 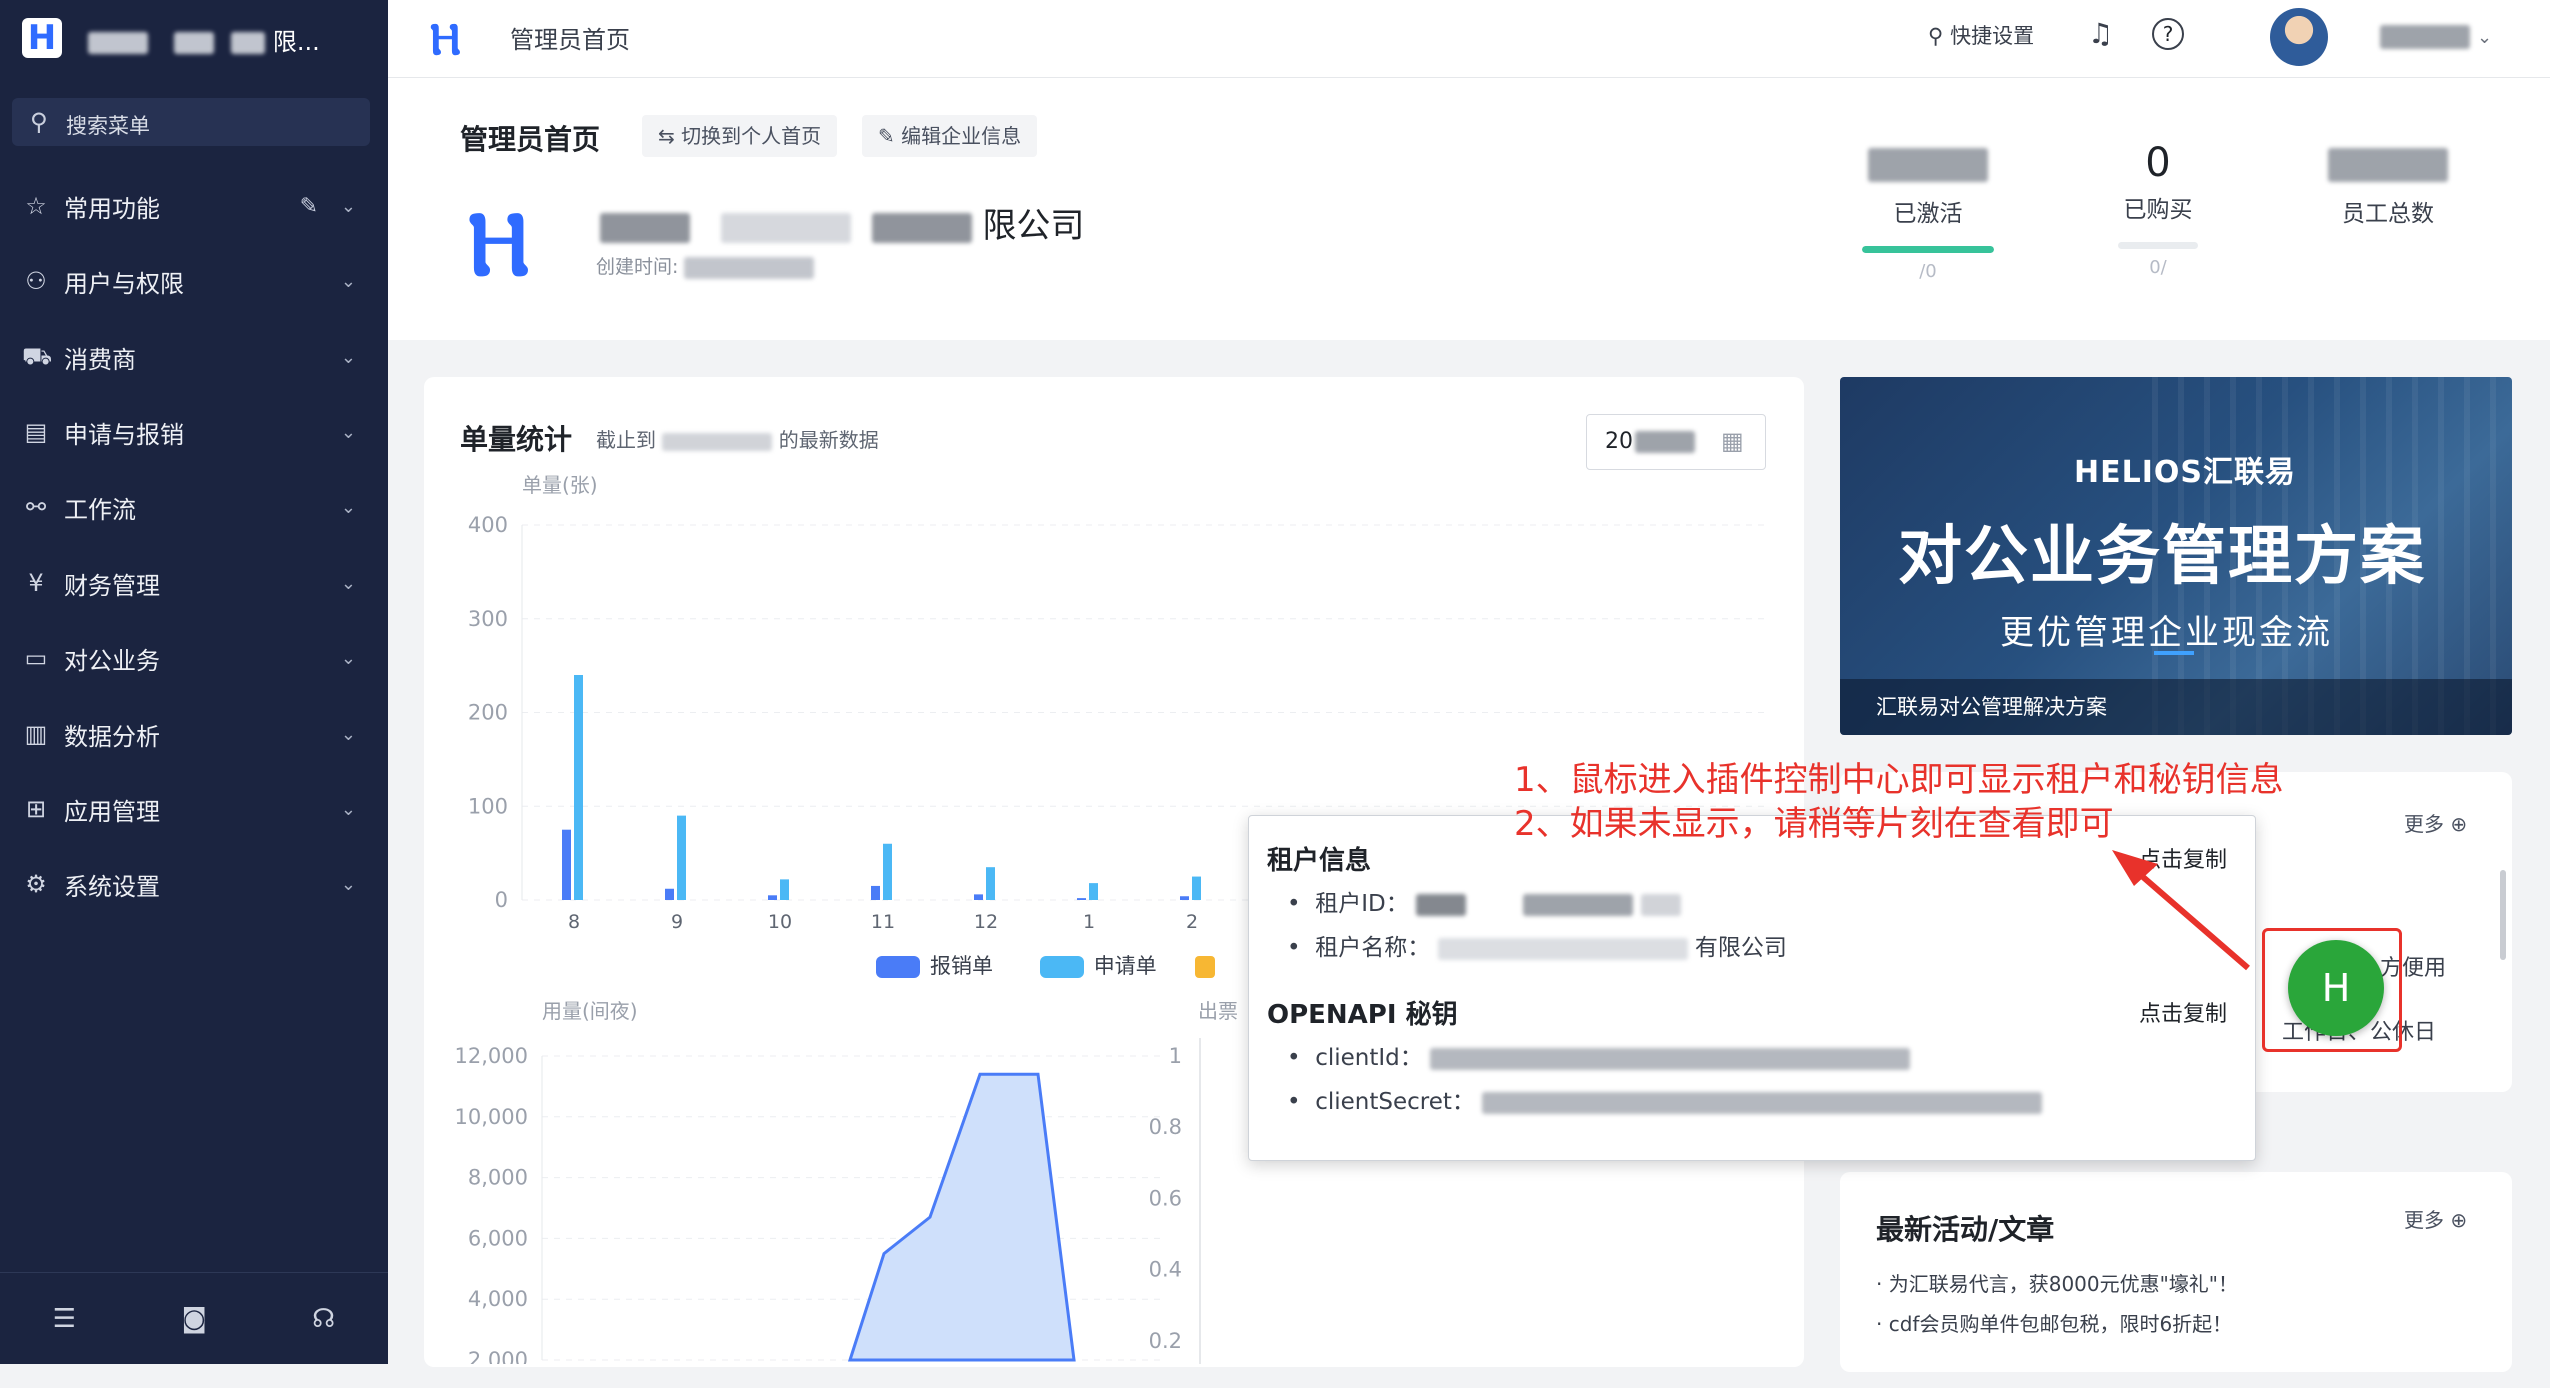 What do you see at coordinates (809, 1181) in the screenshot?
I see `room-night-area-chart: 用量(间夜) 2,000 4,000 6,000 8,000 10,000 12,000` at bounding box center [809, 1181].